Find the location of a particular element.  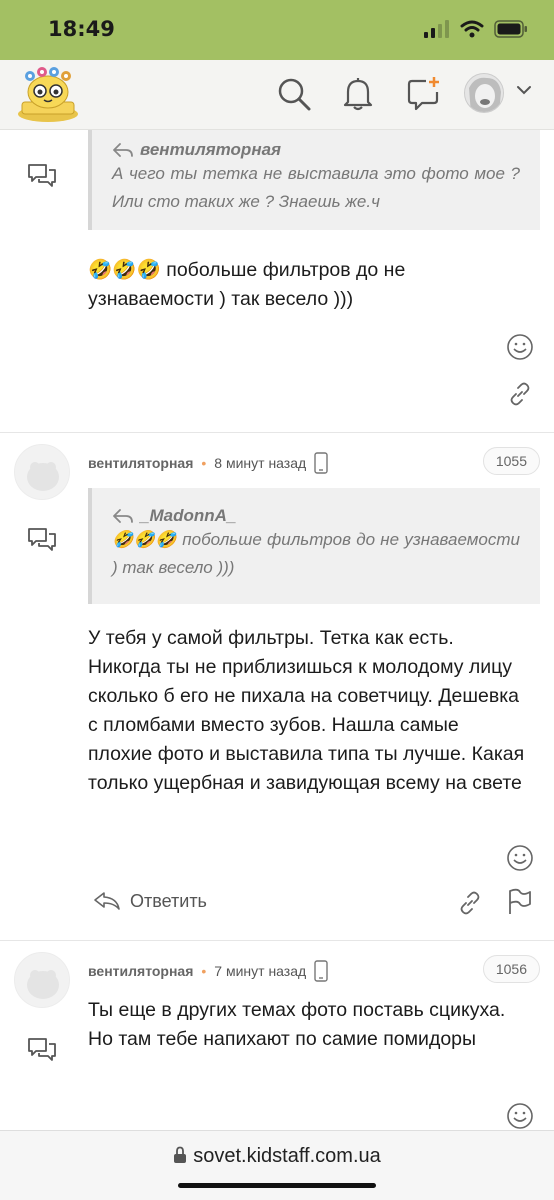

status-bar: 18:49 is located at coordinates (277, 30).